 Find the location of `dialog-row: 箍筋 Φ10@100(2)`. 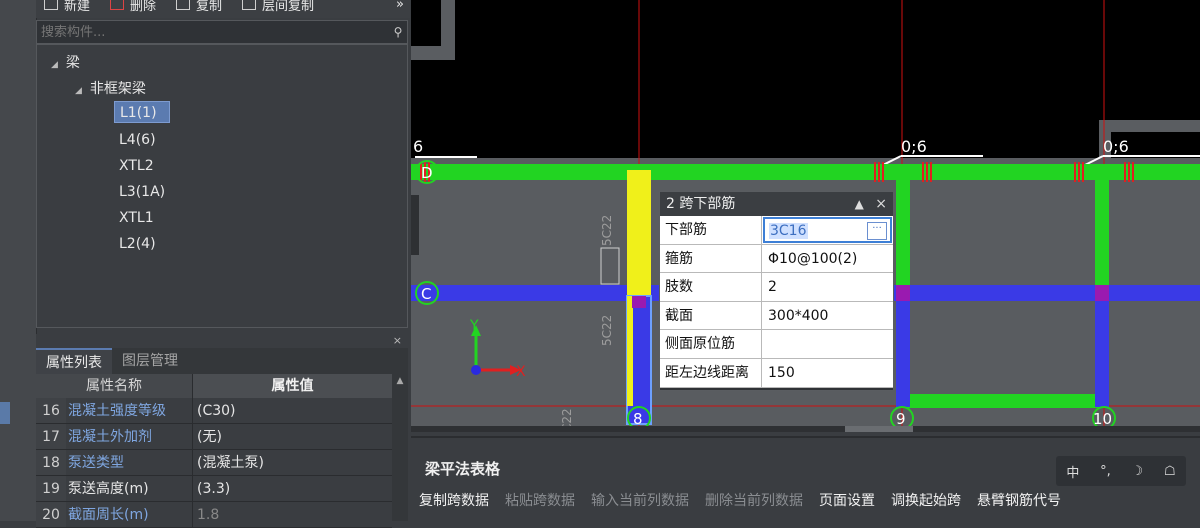

dialog-row: 箍筋 Φ10@100(2) is located at coordinates (776, 259).